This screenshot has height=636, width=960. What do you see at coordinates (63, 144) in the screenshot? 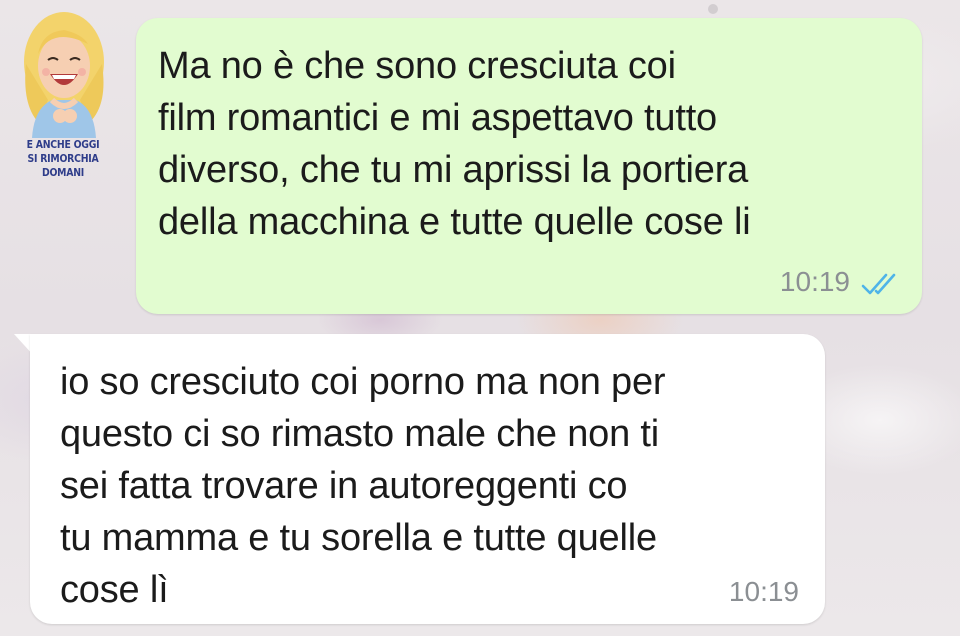
I see `watermark-line-1: E ANCHE OGGI` at bounding box center [63, 144].